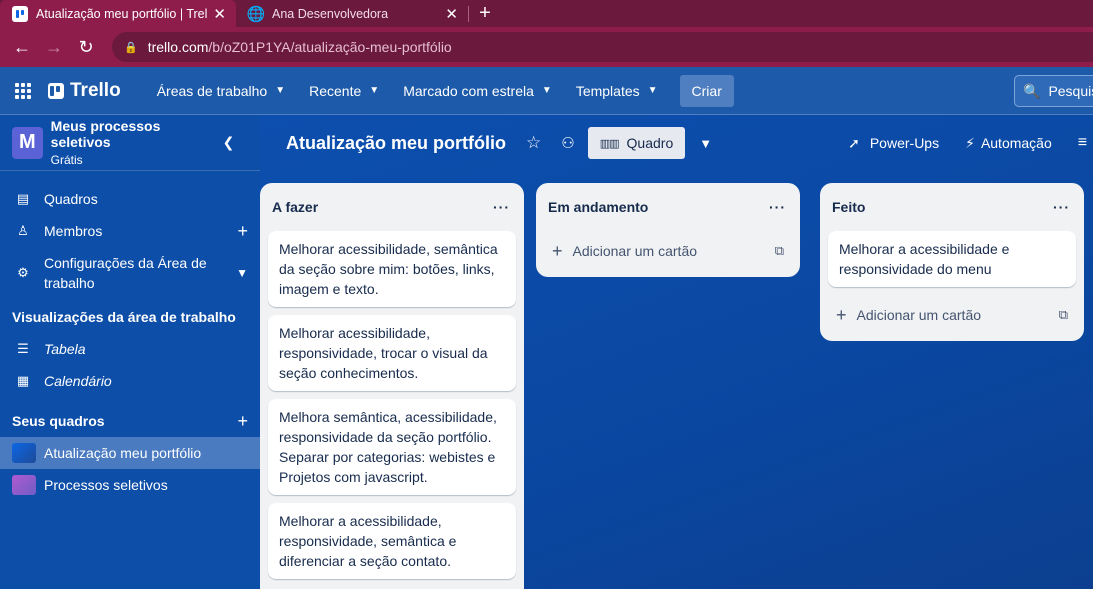 The height and width of the screenshot is (589, 1093). What do you see at coordinates (212, 90) in the screenshot?
I see `menu-label: Áreas de trabalho` at bounding box center [212, 90].